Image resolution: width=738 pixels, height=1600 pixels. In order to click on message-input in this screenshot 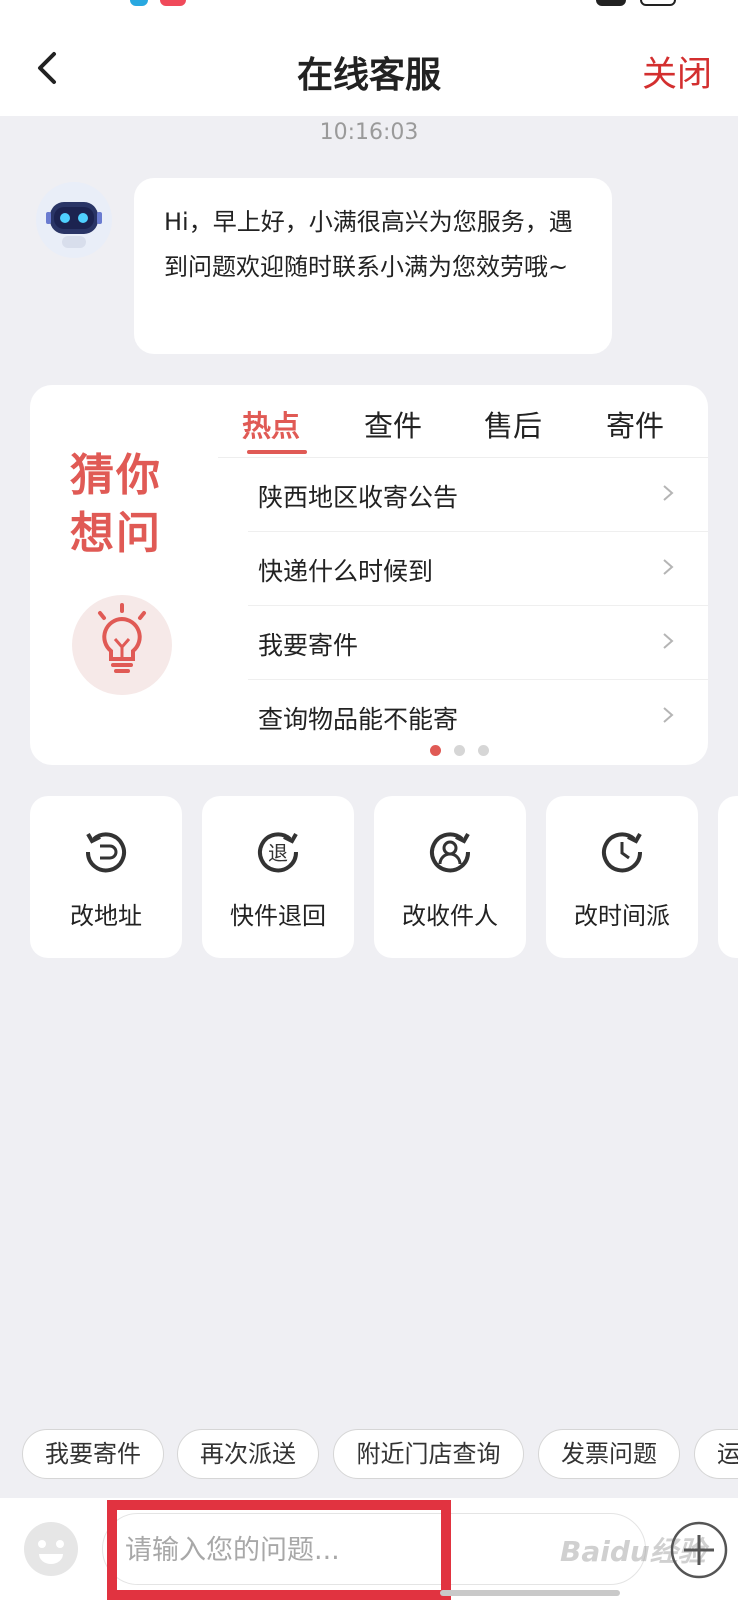, I will do `click(335, 1550)`.